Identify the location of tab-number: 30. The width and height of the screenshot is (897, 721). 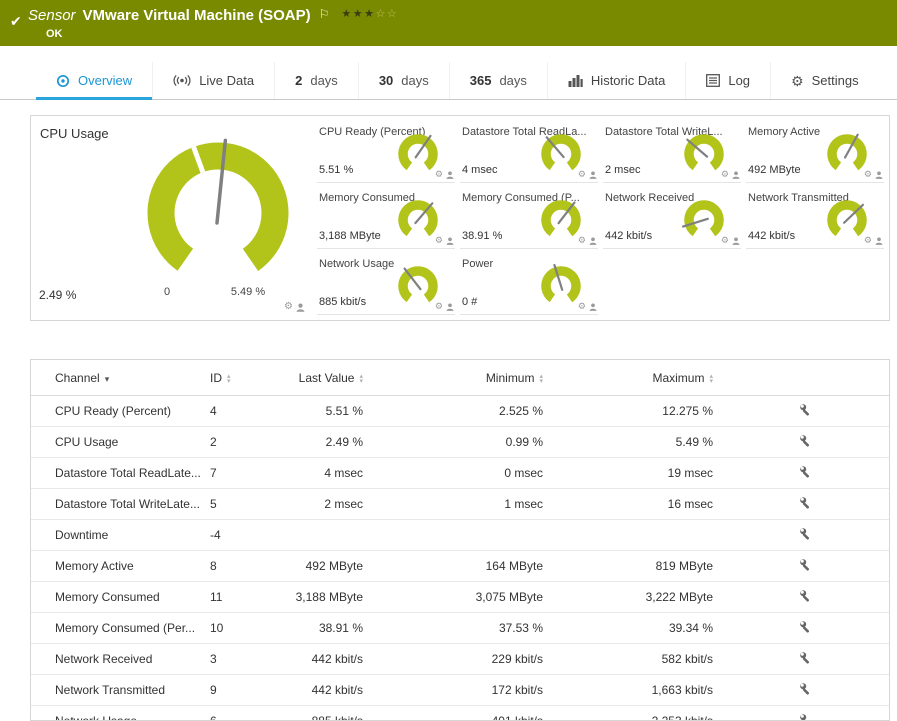
(386, 80).